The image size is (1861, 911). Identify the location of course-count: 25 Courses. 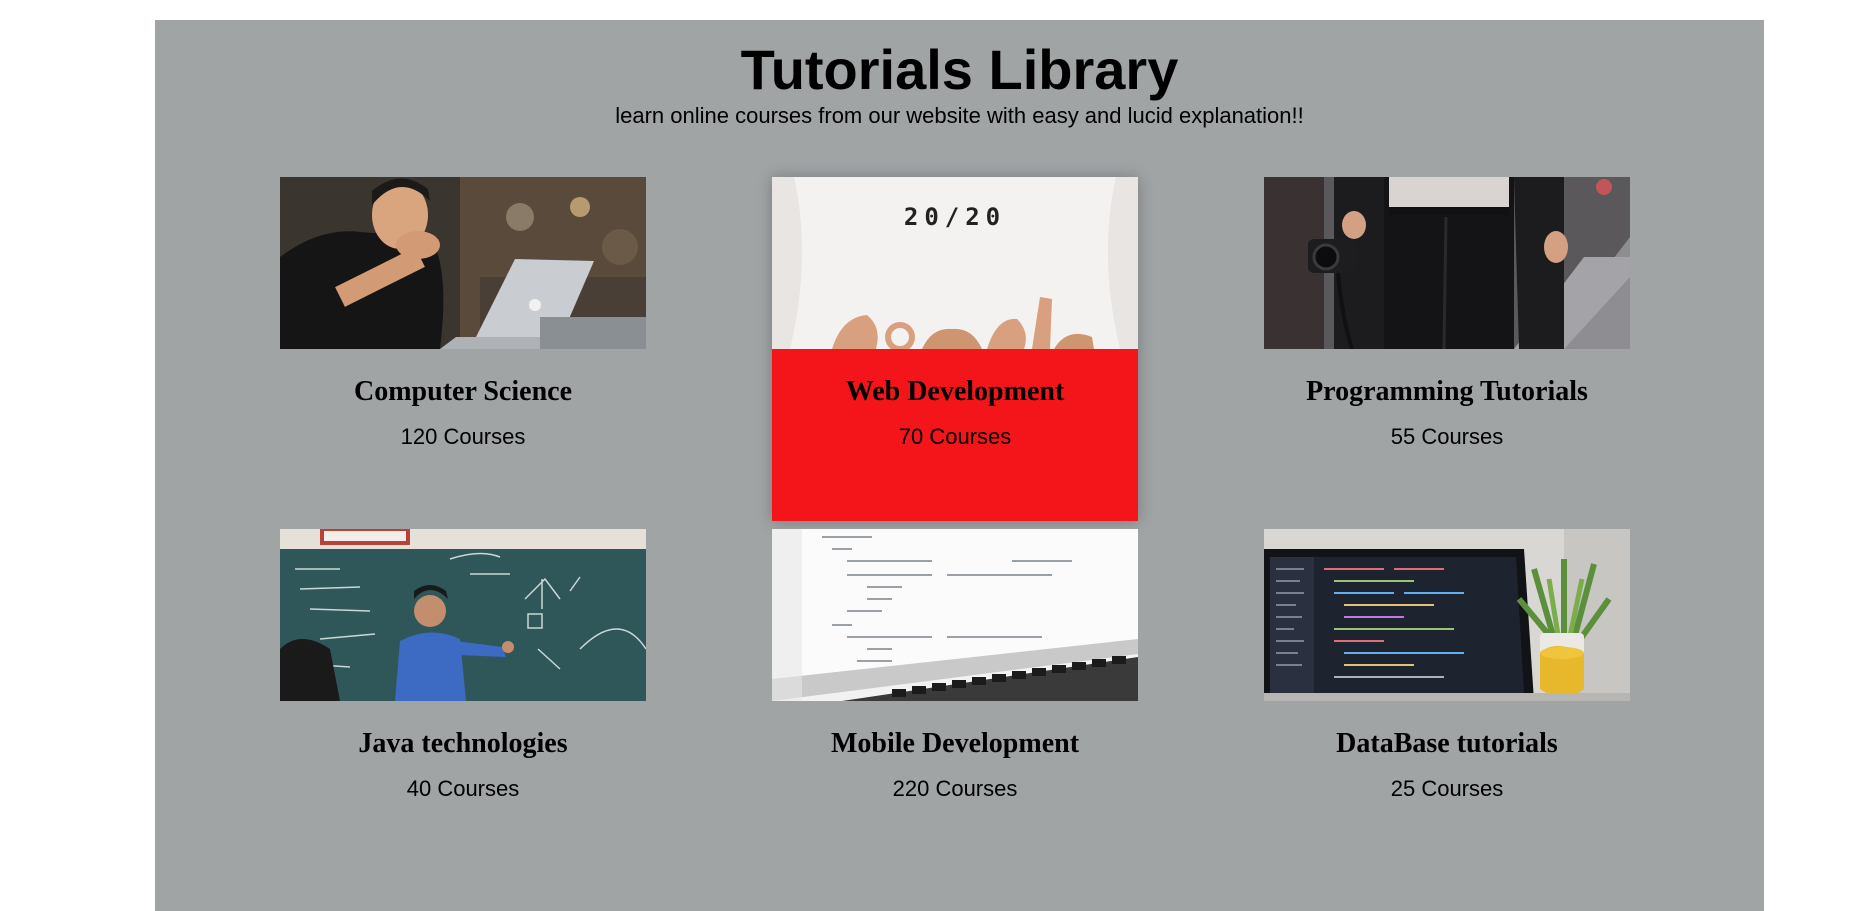
(1447, 788).